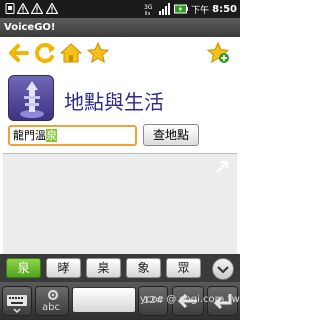 This screenshot has width=320, height=320. Describe the element at coordinates (181, 9) in the screenshot. I see `battery-icon` at that location.